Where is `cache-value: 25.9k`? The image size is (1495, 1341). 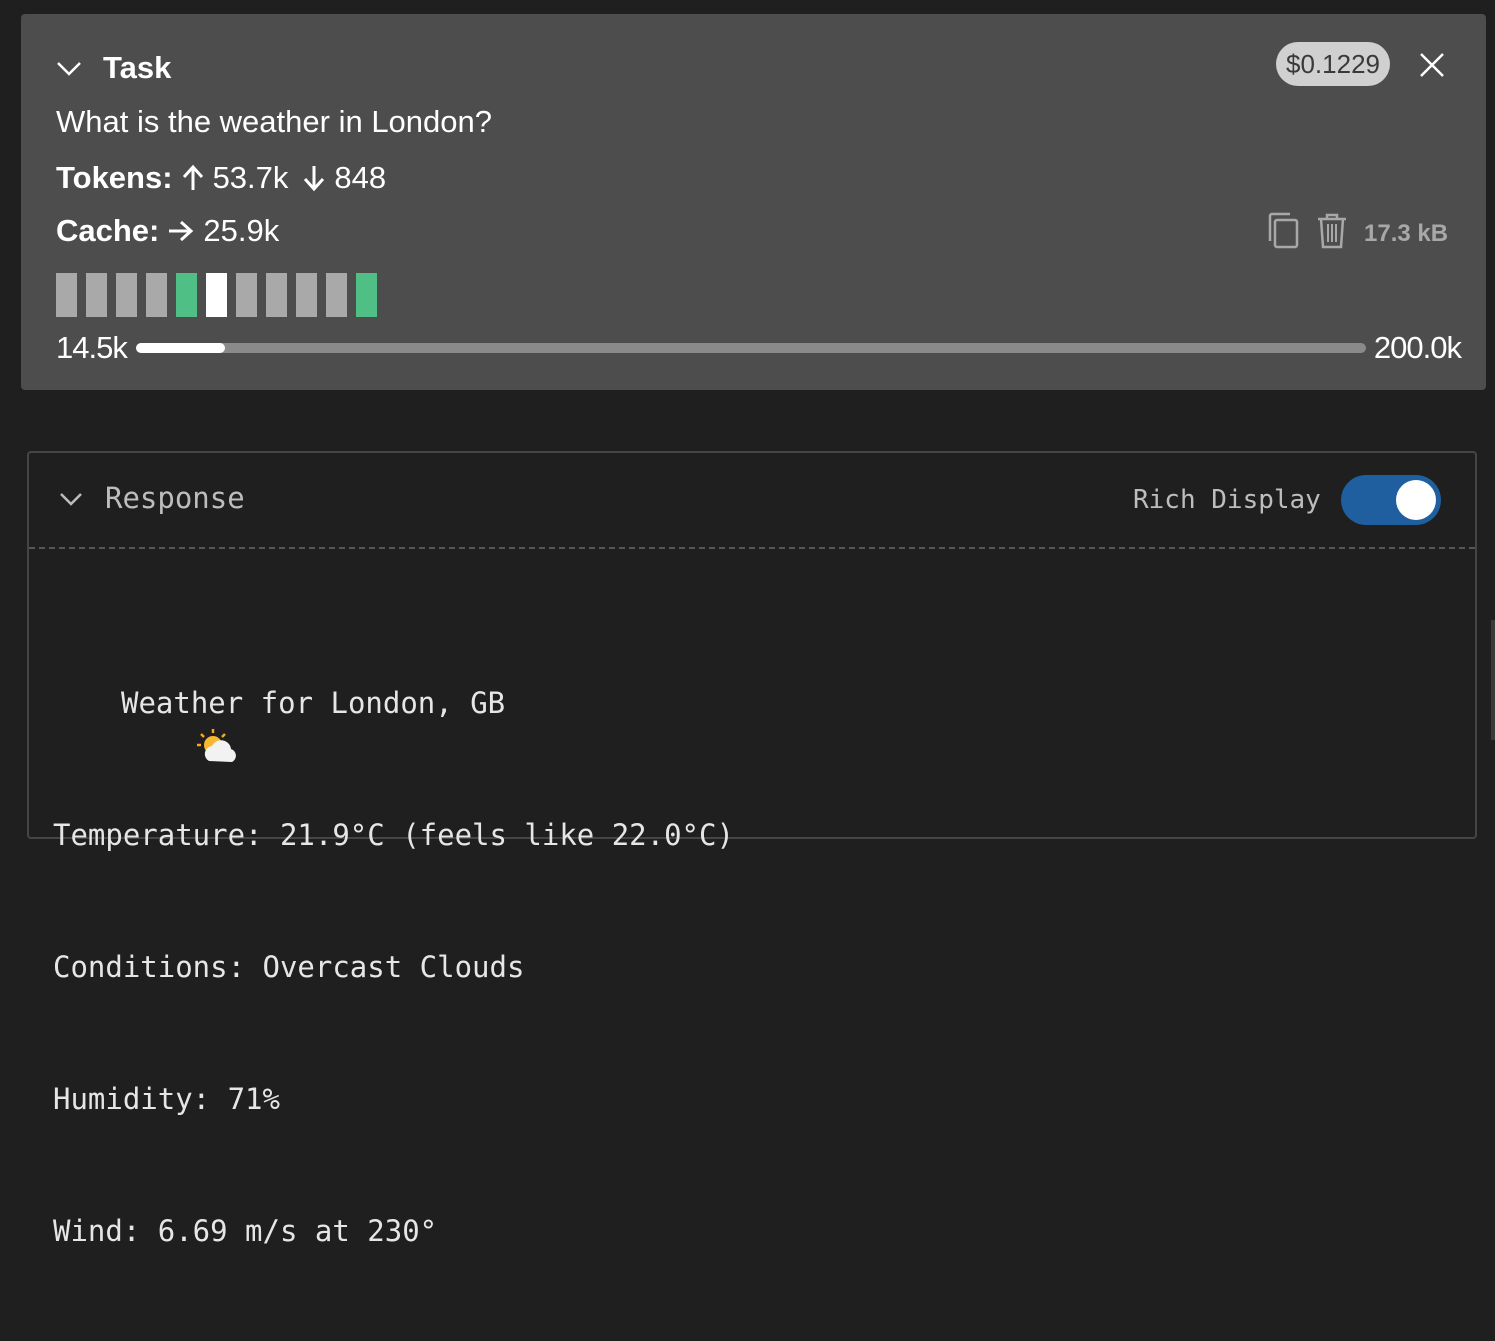
cache-value: 25.9k is located at coordinates (241, 230).